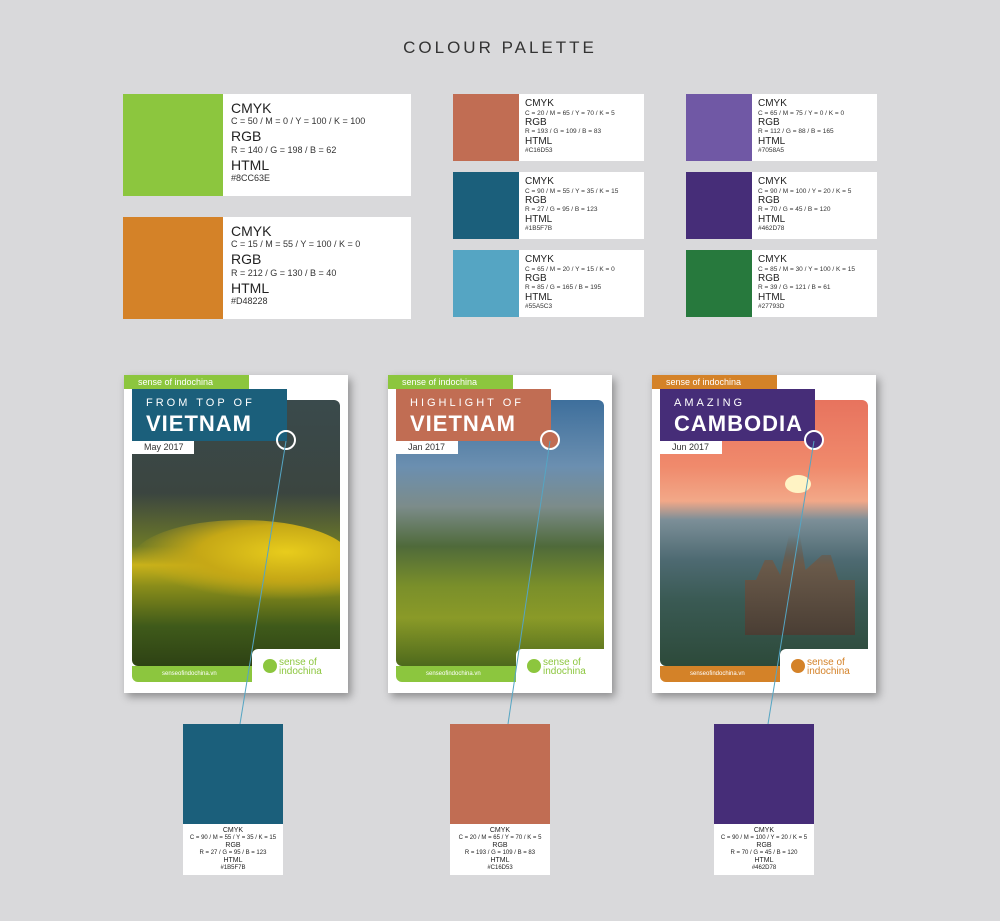  What do you see at coordinates (764, 867) in the screenshot?
I see `html-value: #462D78` at bounding box center [764, 867].